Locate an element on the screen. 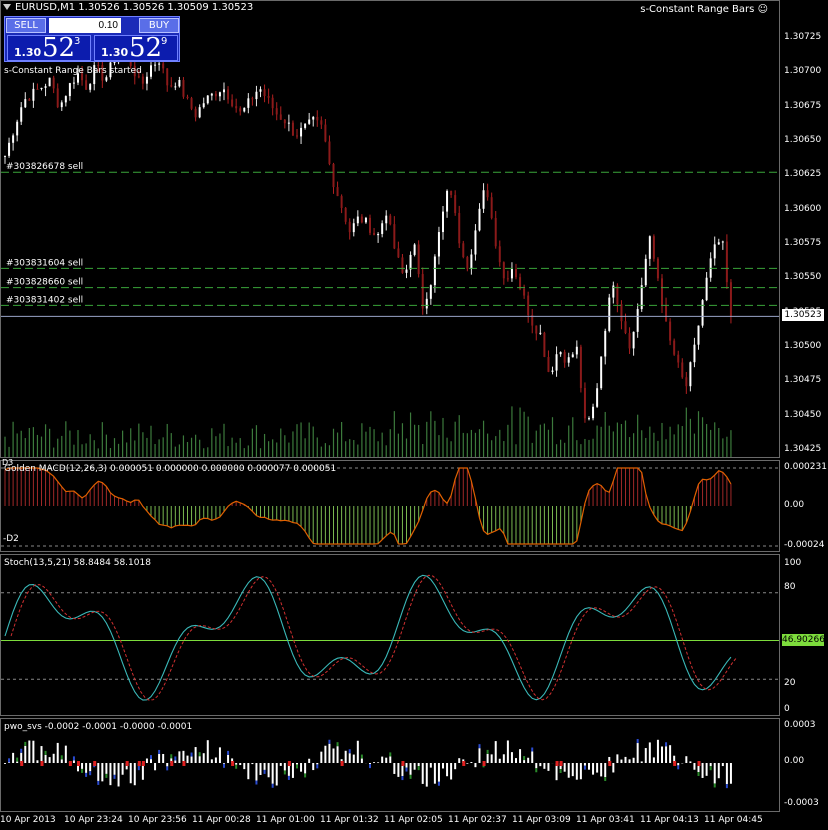 This screenshot has height=830, width=828. price-tick: 1.30500 is located at coordinates (803, 346).